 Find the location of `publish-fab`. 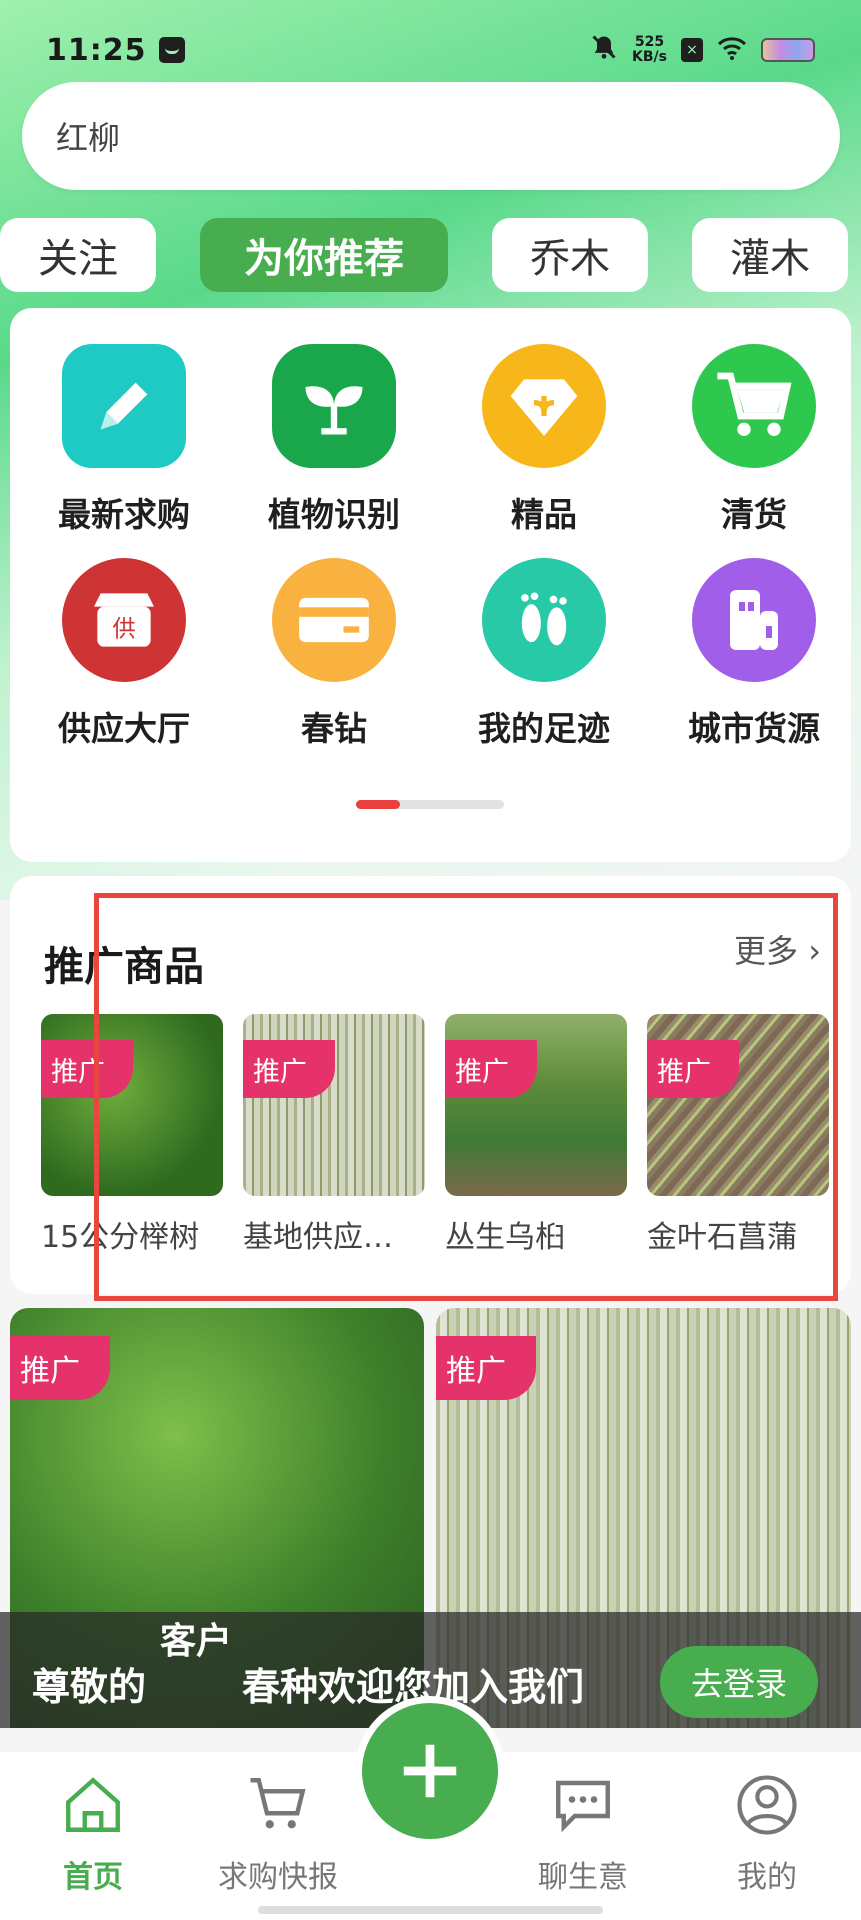

publish-fab is located at coordinates (430, 1771).